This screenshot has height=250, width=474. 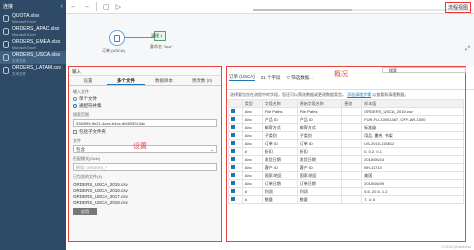 What do you see at coordinates (424, 70) in the screenshot?
I see `preview-search-input: 搜索` at bounding box center [424, 70].